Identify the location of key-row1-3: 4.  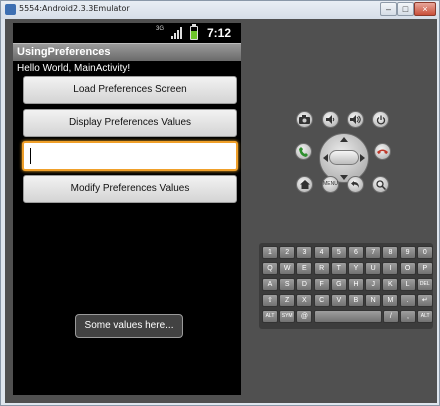
(321, 252).